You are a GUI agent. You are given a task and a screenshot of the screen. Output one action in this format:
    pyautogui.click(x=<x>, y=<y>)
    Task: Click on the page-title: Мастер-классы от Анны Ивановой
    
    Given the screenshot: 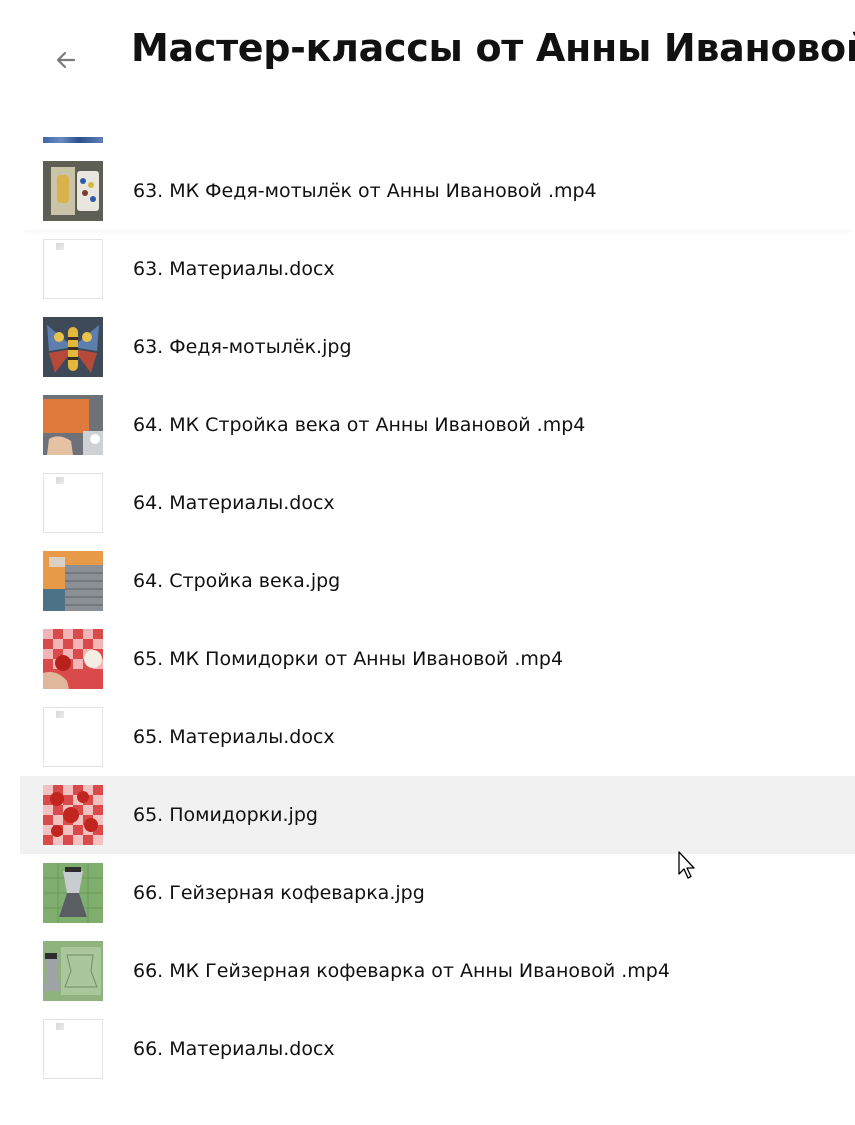 What is the action you would take?
    pyautogui.click(x=493, y=48)
    